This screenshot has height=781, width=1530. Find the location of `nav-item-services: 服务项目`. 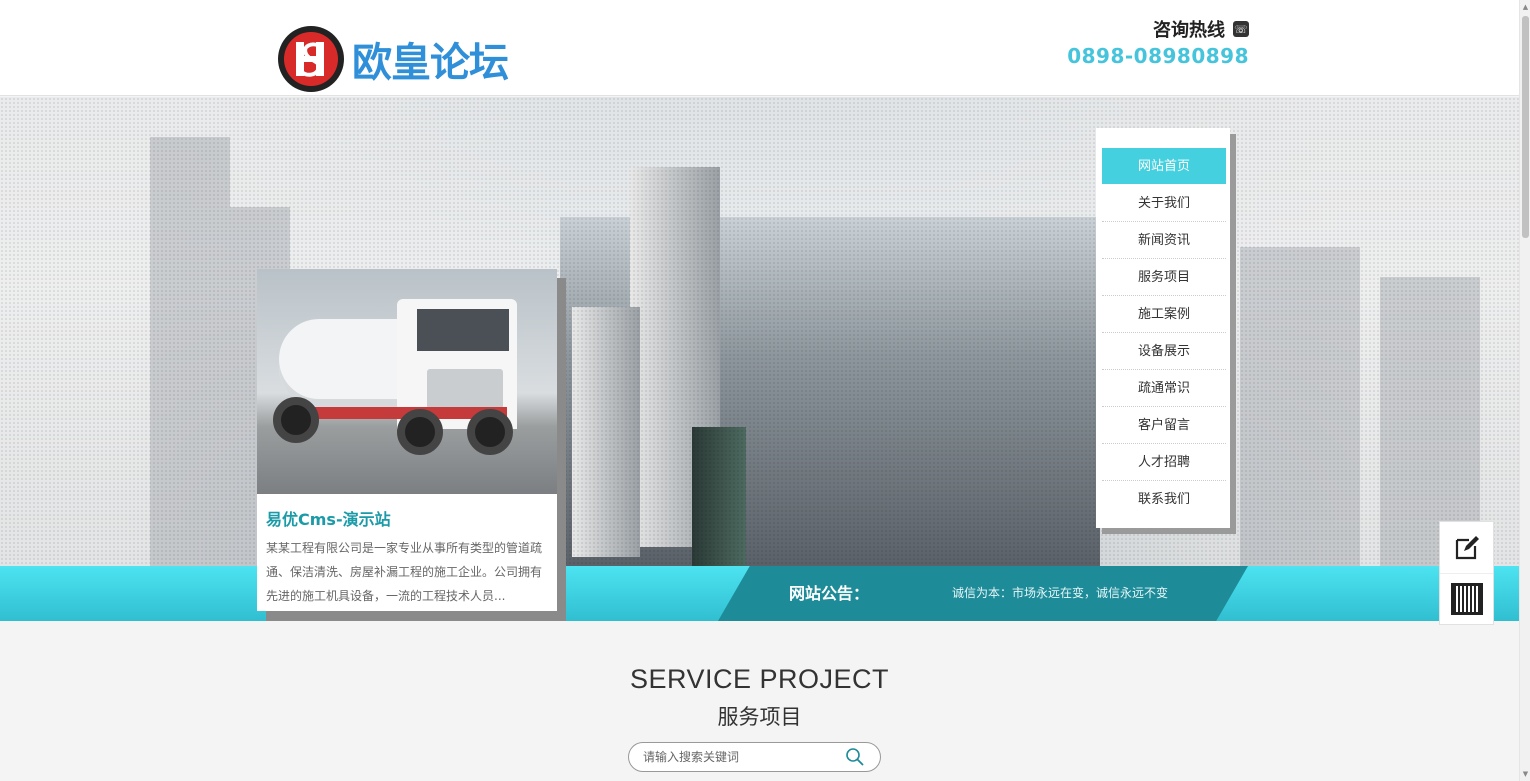

nav-item-services: 服务项目 is located at coordinates (1164, 277).